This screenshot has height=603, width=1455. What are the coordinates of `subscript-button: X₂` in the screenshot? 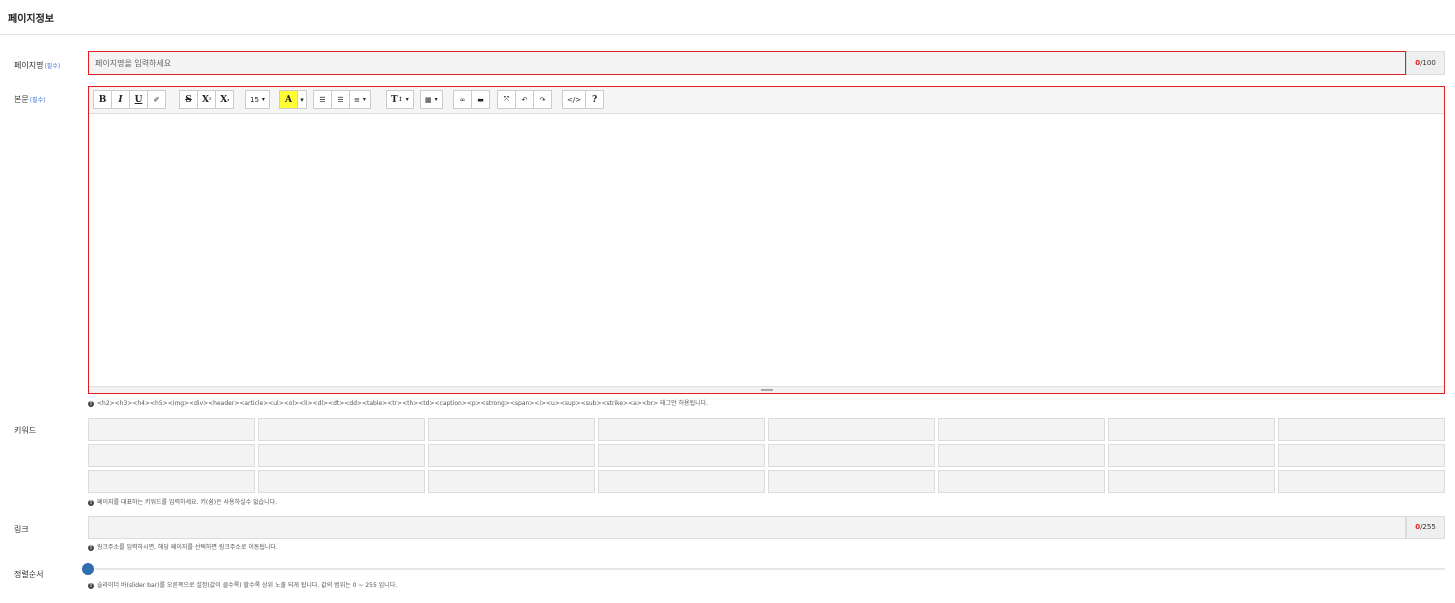 It's located at (225, 99).